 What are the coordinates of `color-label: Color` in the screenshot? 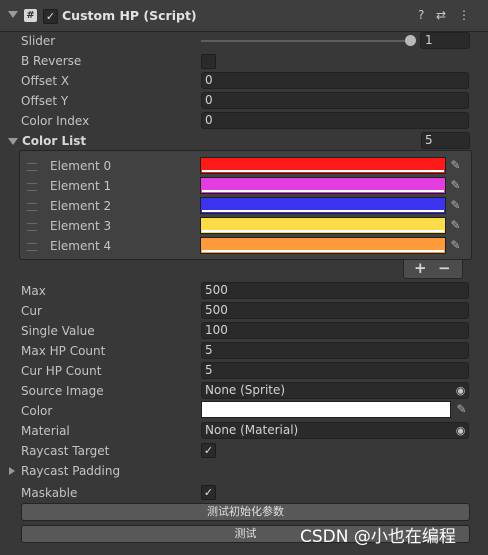 It's located at (37, 411).